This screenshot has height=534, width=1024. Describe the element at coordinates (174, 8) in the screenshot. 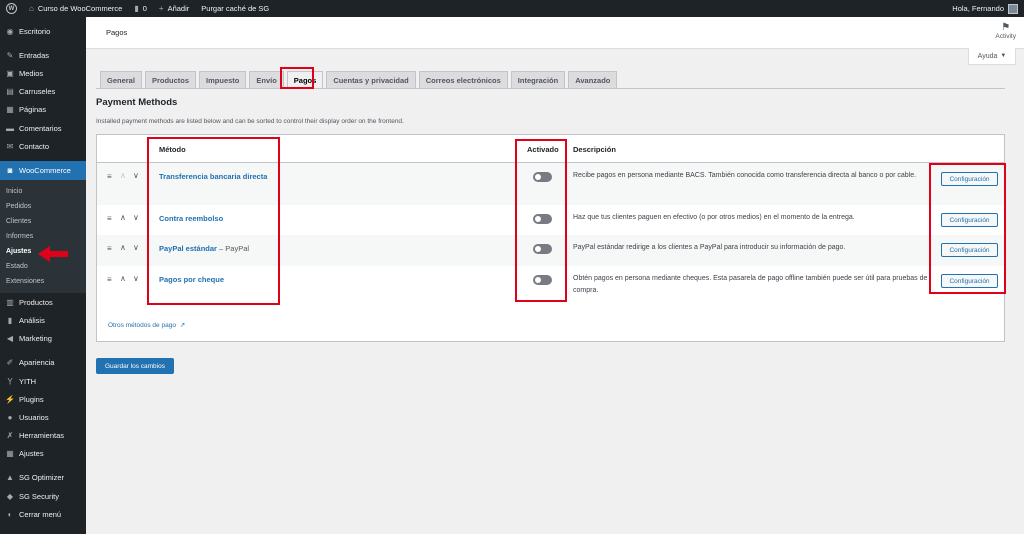

I see `add-new-link: + Añadir` at that location.